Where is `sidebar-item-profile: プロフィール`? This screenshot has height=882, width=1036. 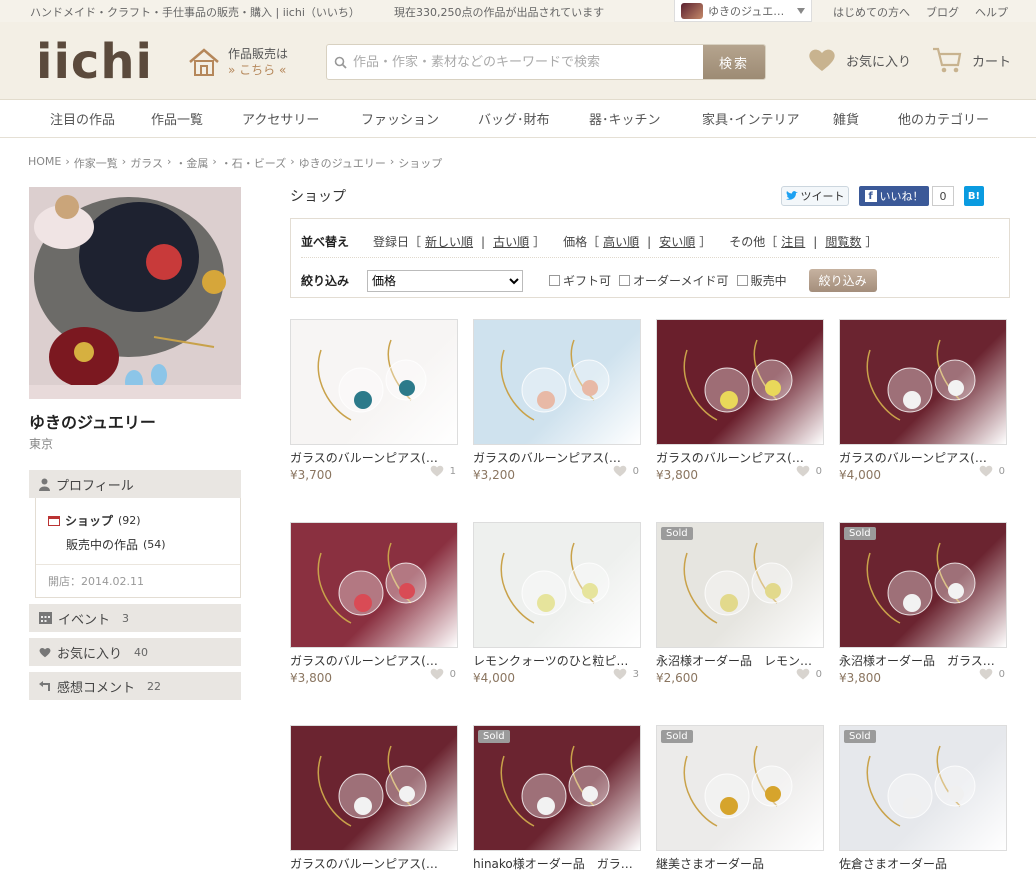 sidebar-item-profile: プロフィール is located at coordinates (135, 484).